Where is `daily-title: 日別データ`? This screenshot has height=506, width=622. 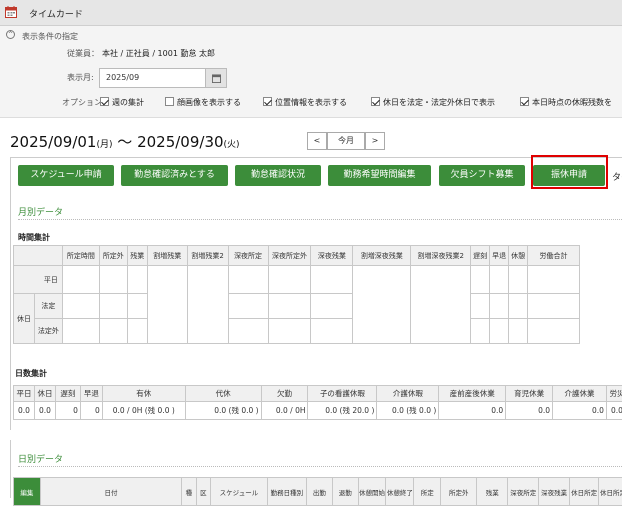
daily-title: 日別データ is located at coordinates (41, 460).